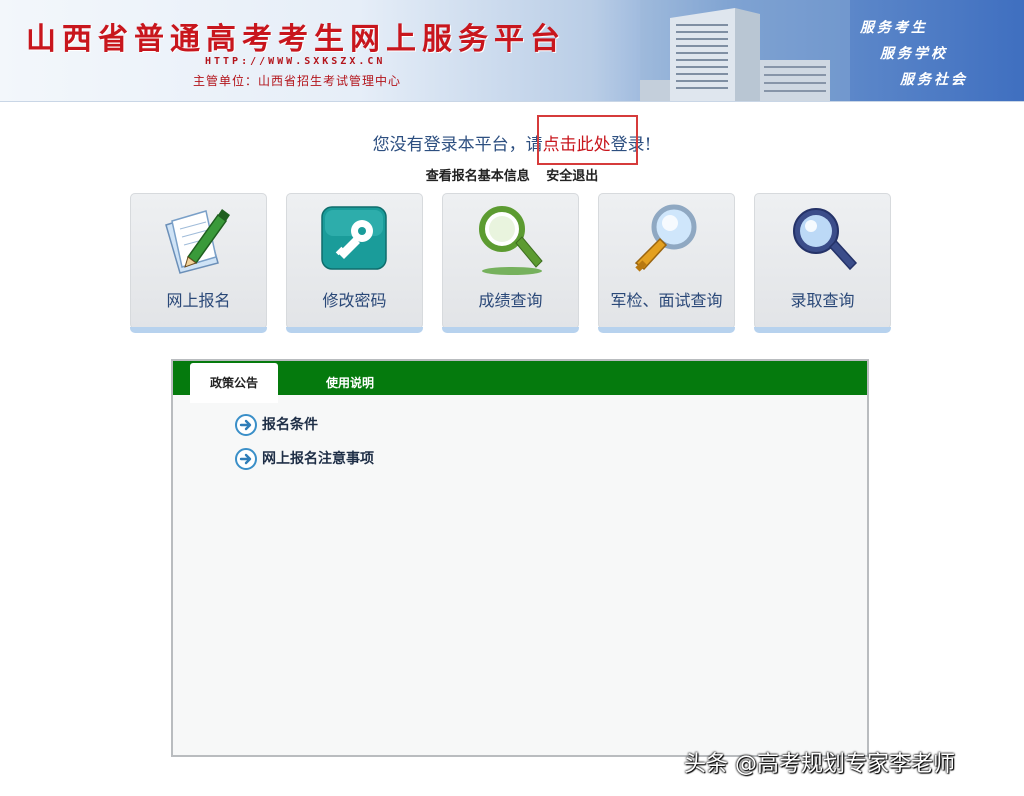  Describe the element at coordinates (894, 28) in the screenshot. I see `motto-1: 服务考生` at that location.